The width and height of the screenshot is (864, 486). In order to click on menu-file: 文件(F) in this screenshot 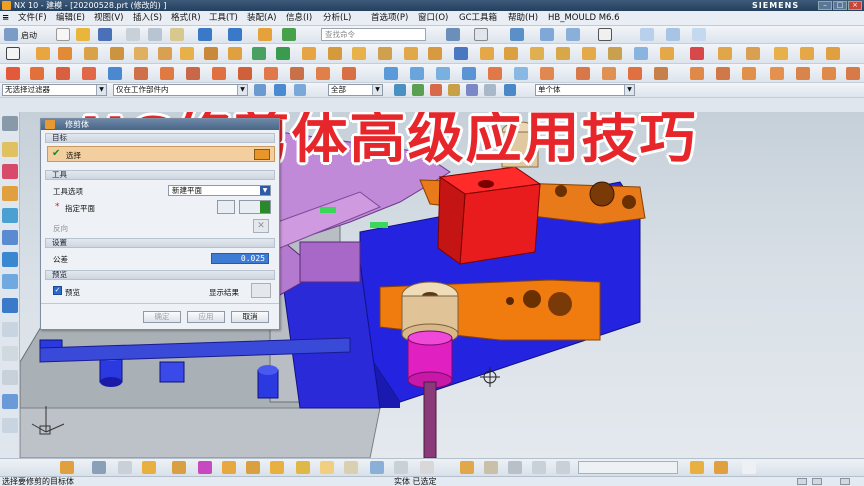, I will do `click(32, 18)`.